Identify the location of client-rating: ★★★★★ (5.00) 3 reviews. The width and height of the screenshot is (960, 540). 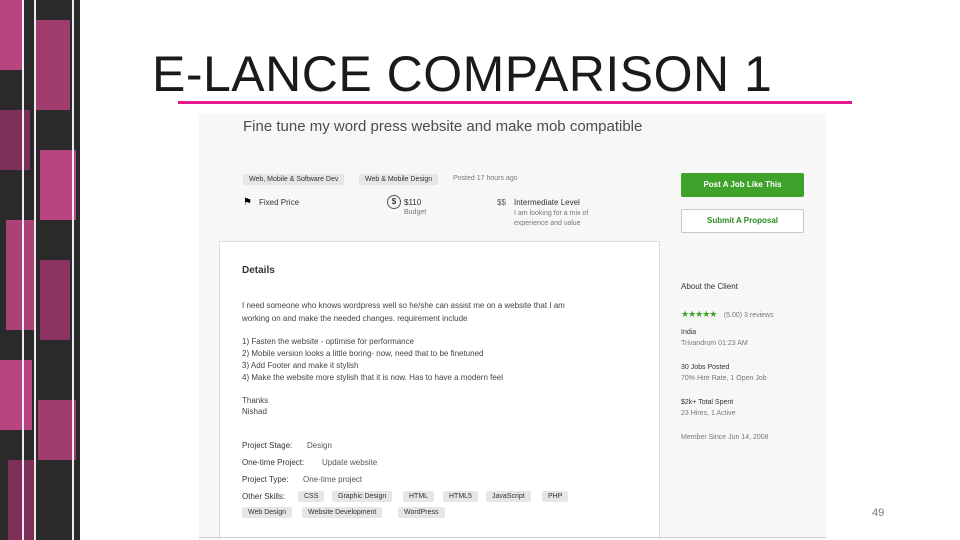
(727, 313).